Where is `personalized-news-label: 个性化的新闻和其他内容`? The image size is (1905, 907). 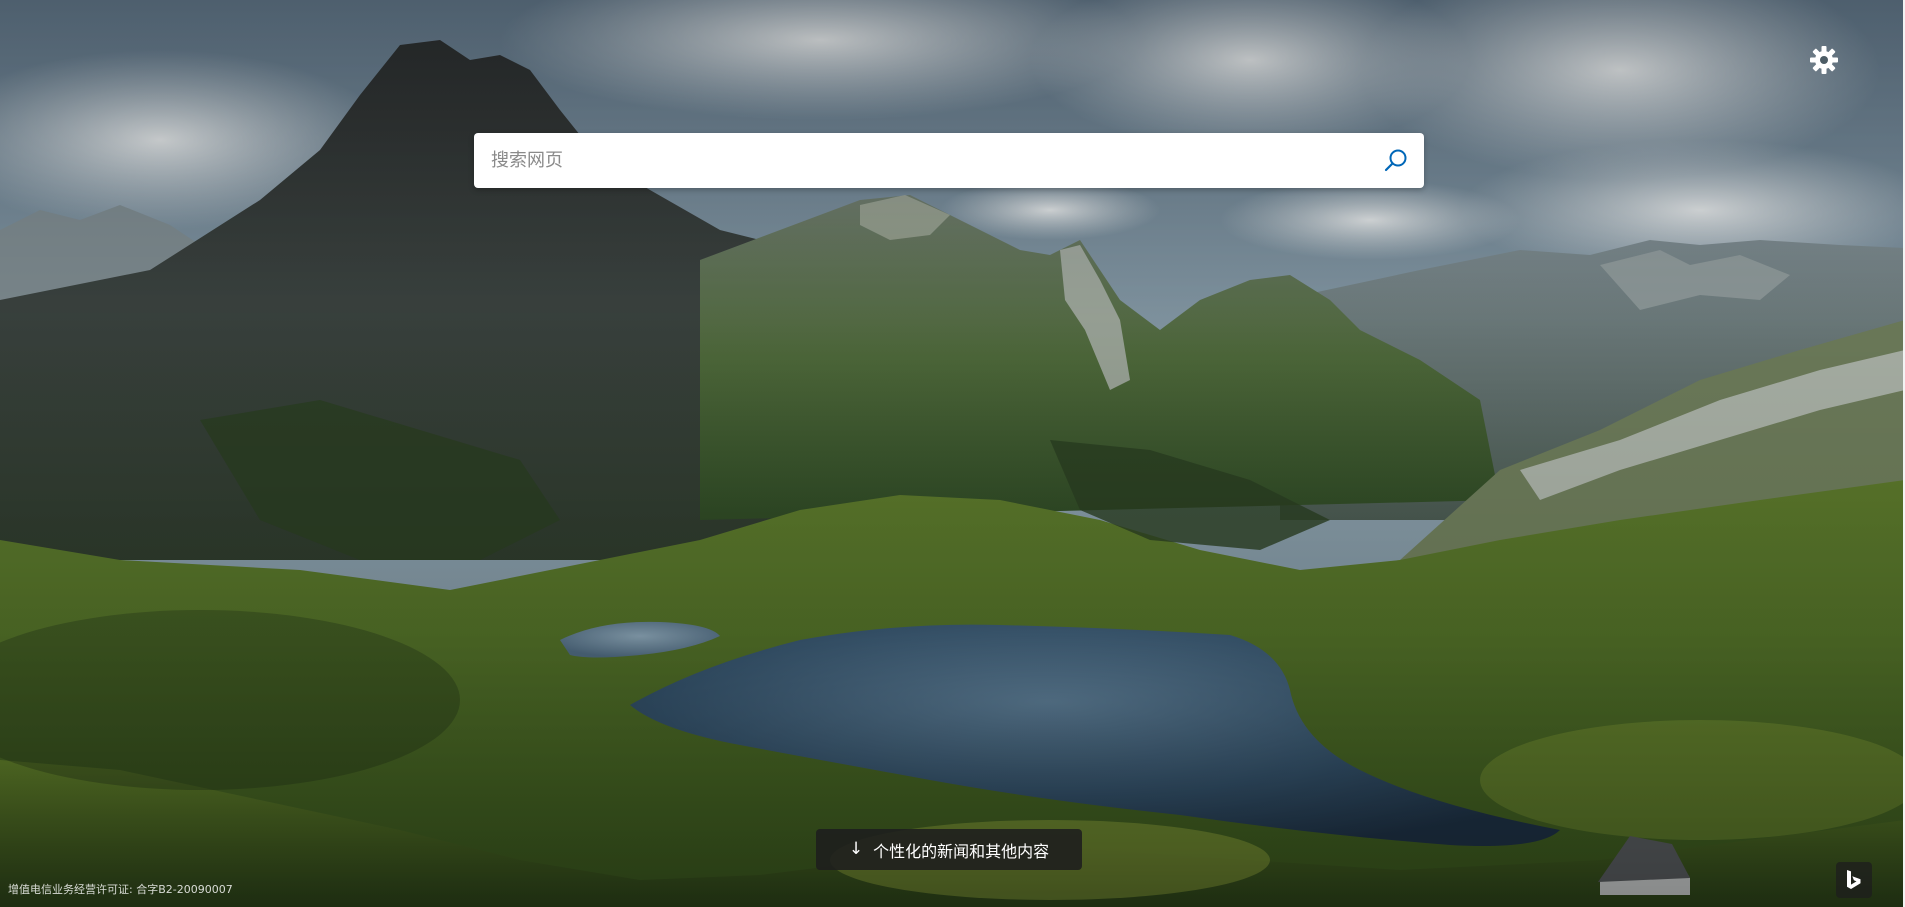 personalized-news-label: 个性化的新闻和其他内容 is located at coordinates (961, 851).